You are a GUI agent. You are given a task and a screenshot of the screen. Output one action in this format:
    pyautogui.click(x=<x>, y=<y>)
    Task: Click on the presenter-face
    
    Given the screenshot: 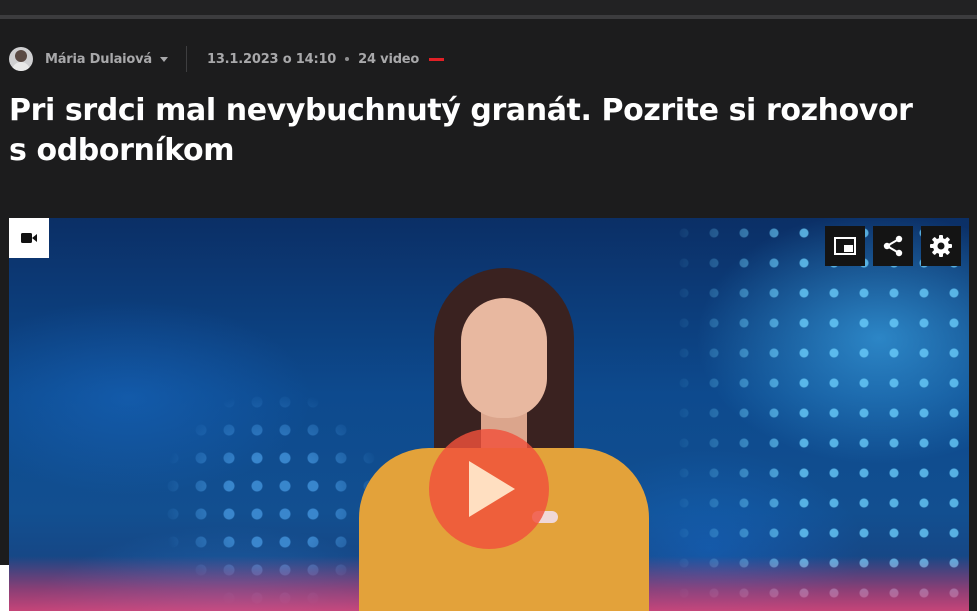 What is the action you would take?
    pyautogui.click(x=504, y=358)
    